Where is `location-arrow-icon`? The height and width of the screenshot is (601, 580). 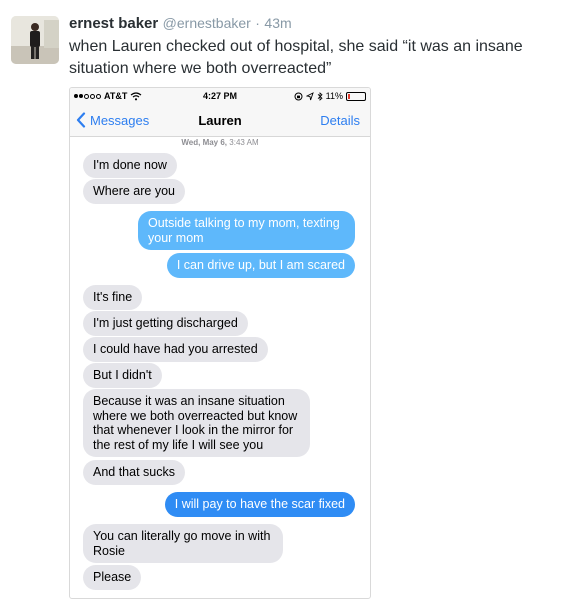
location-arrow-icon is located at coordinates (309, 95).